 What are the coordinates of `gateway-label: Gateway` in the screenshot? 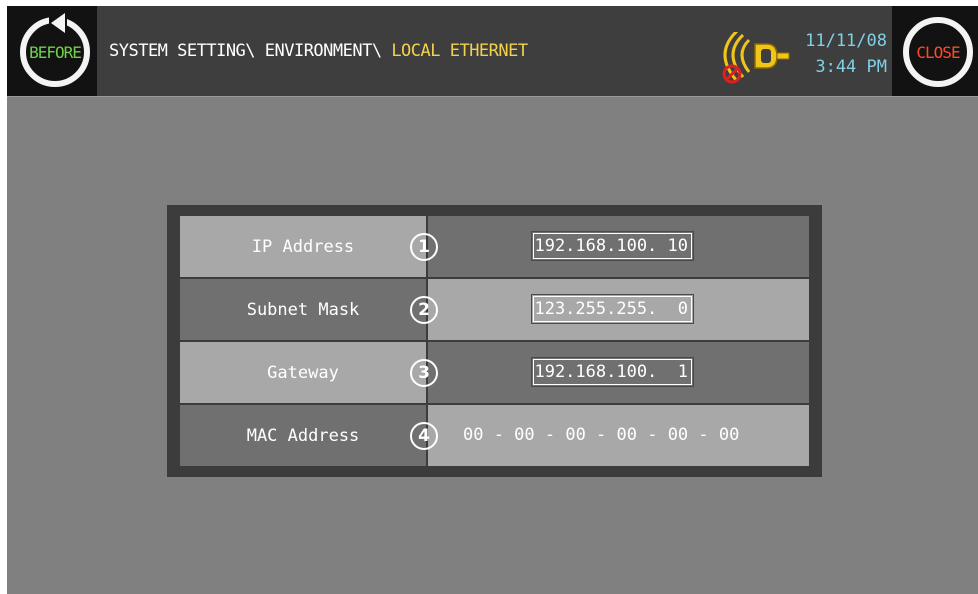 It's located at (303, 372).